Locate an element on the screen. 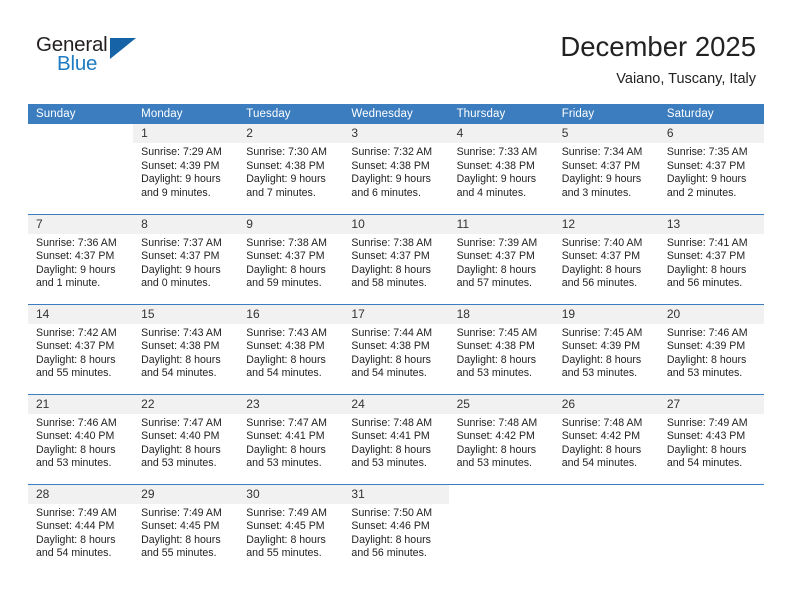 This screenshot has height=612, width=792. weekday-header-wednesday: Wednesday is located at coordinates (396, 114).